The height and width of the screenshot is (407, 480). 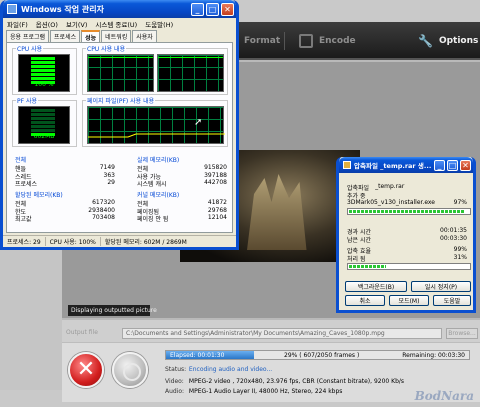 What do you see at coordinates (65, 168) in the screenshot?
I see `stat-row: 핸들 7149` at bounding box center [65, 168].